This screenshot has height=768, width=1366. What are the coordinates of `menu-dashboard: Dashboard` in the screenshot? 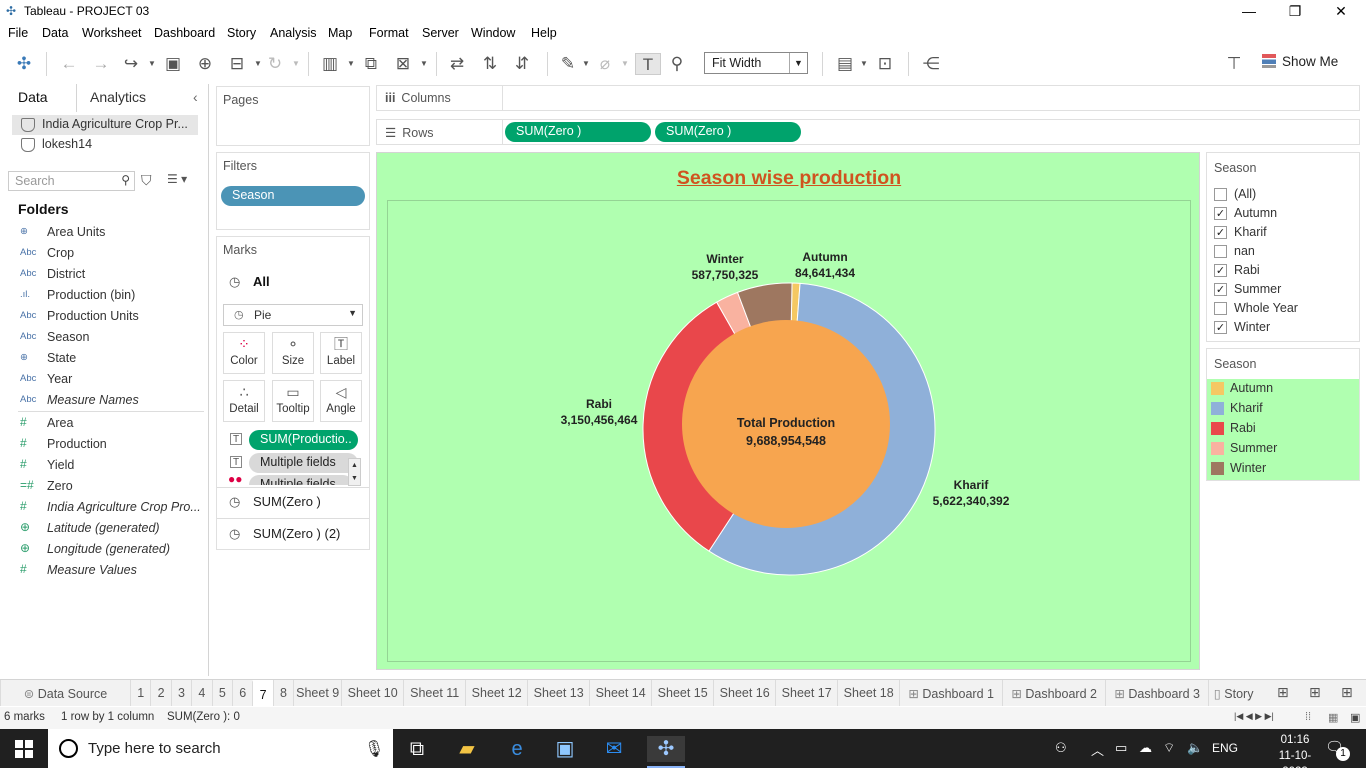 It's located at (184, 33).